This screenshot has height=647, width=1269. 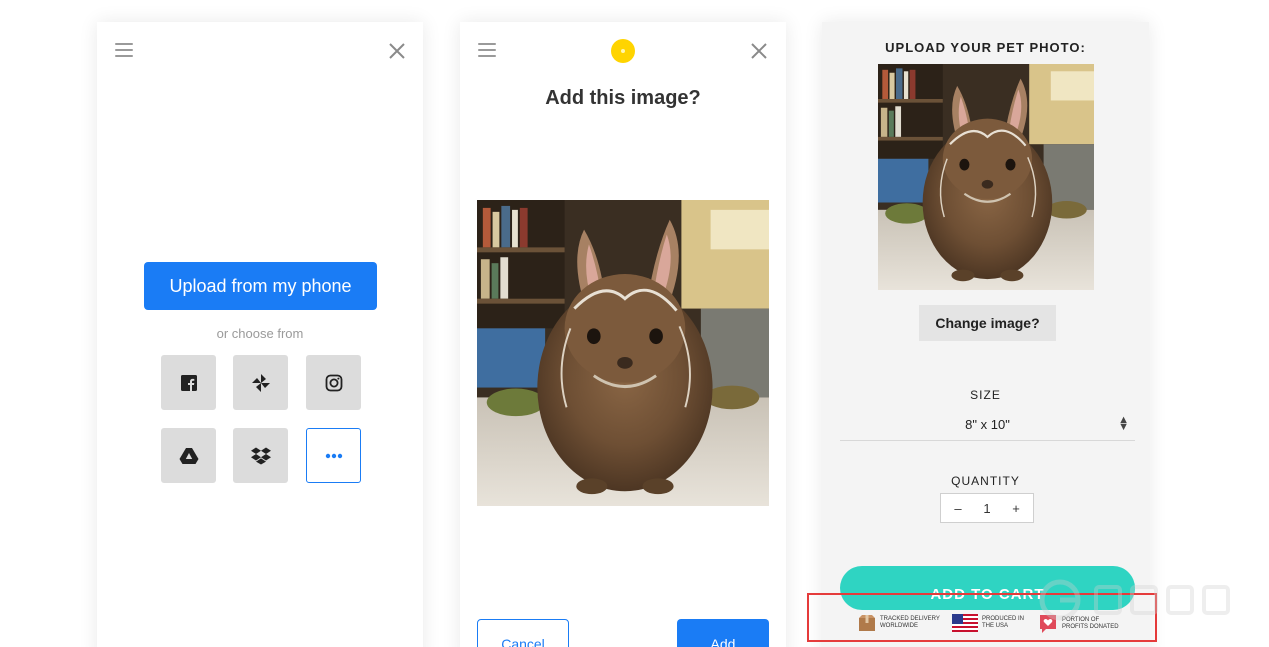 I want to click on rabbit-photo-preview, so click(x=623, y=353).